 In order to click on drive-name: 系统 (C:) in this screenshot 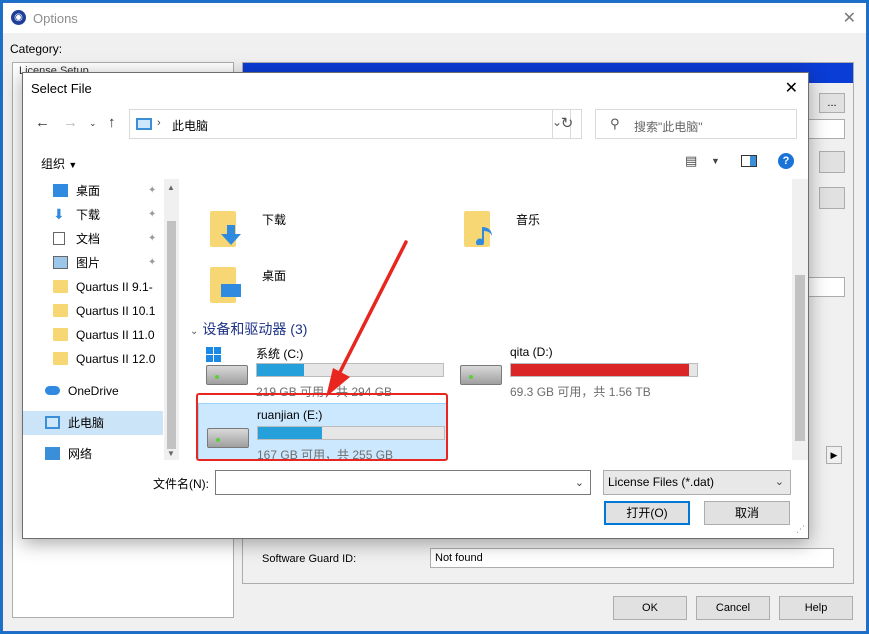, I will do `click(280, 354)`.